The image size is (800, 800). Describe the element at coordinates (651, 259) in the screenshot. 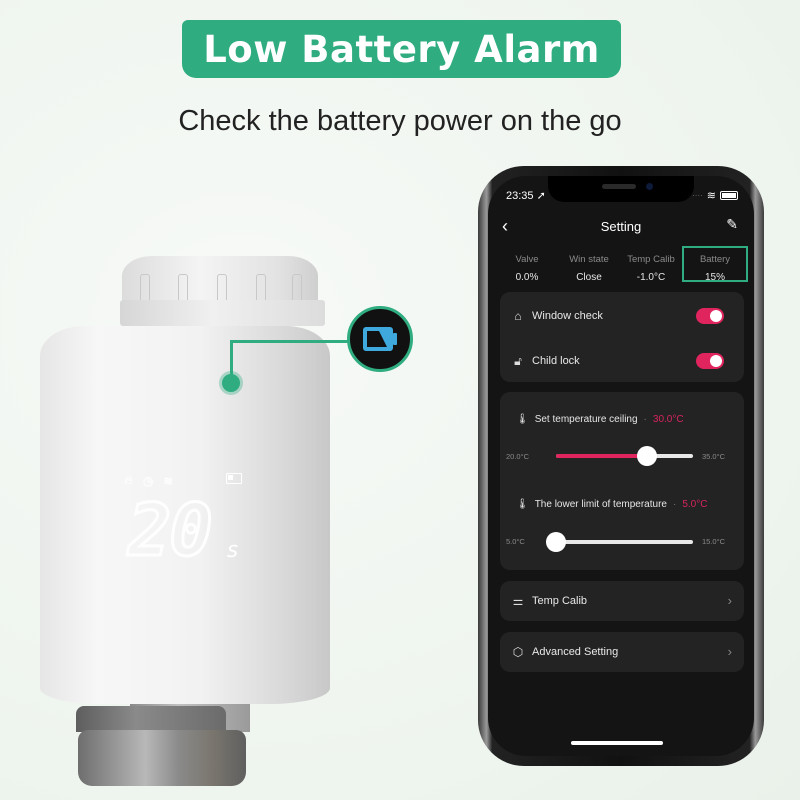

I see `stat-label: Temp Calib` at that location.